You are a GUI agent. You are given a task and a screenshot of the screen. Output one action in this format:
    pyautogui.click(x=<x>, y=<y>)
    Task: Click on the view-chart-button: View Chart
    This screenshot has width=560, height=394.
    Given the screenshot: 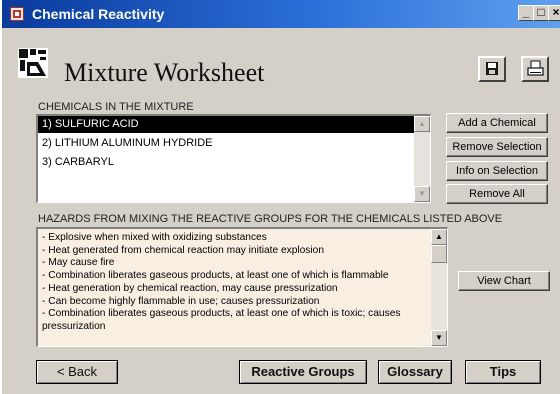 What is the action you would take?
    pyautogui.click(x=504, y=281)
    